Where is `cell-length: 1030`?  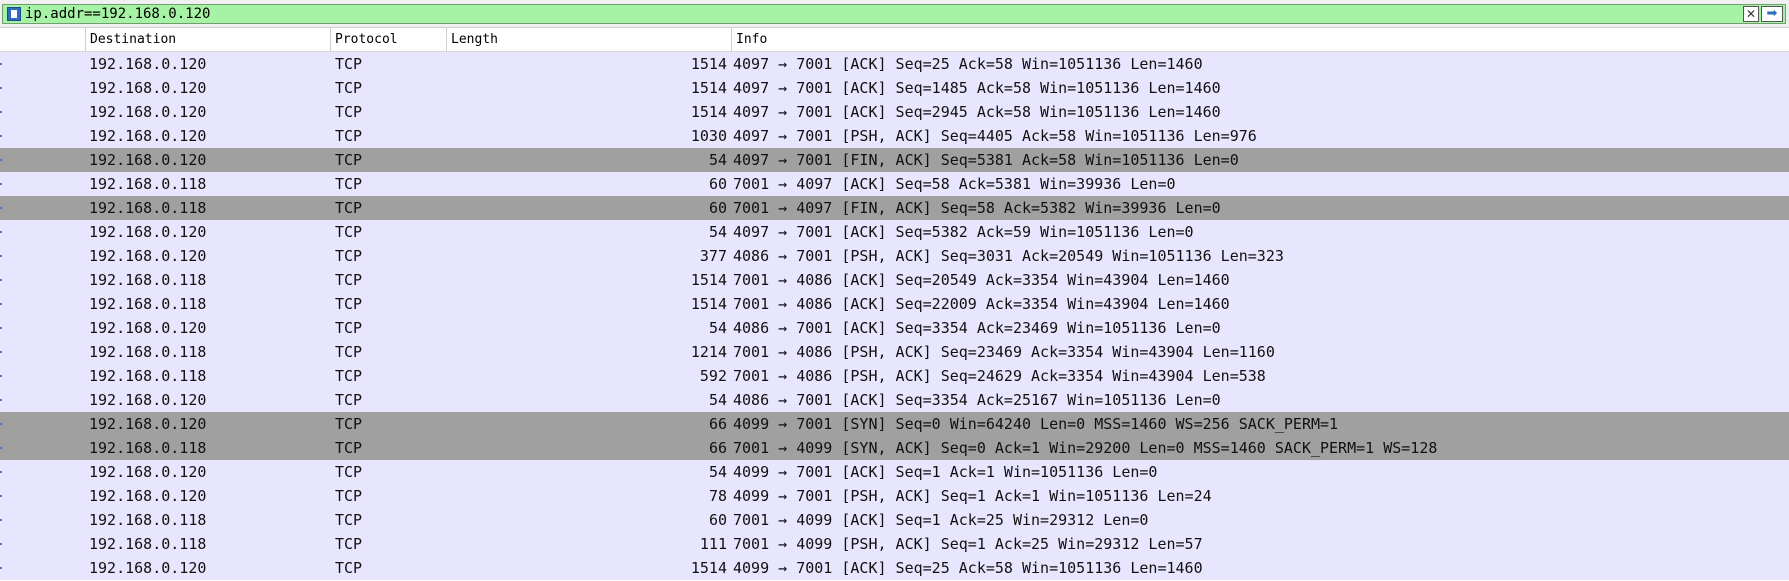 cell-length: 1030 is located at coordinates (708, 136).